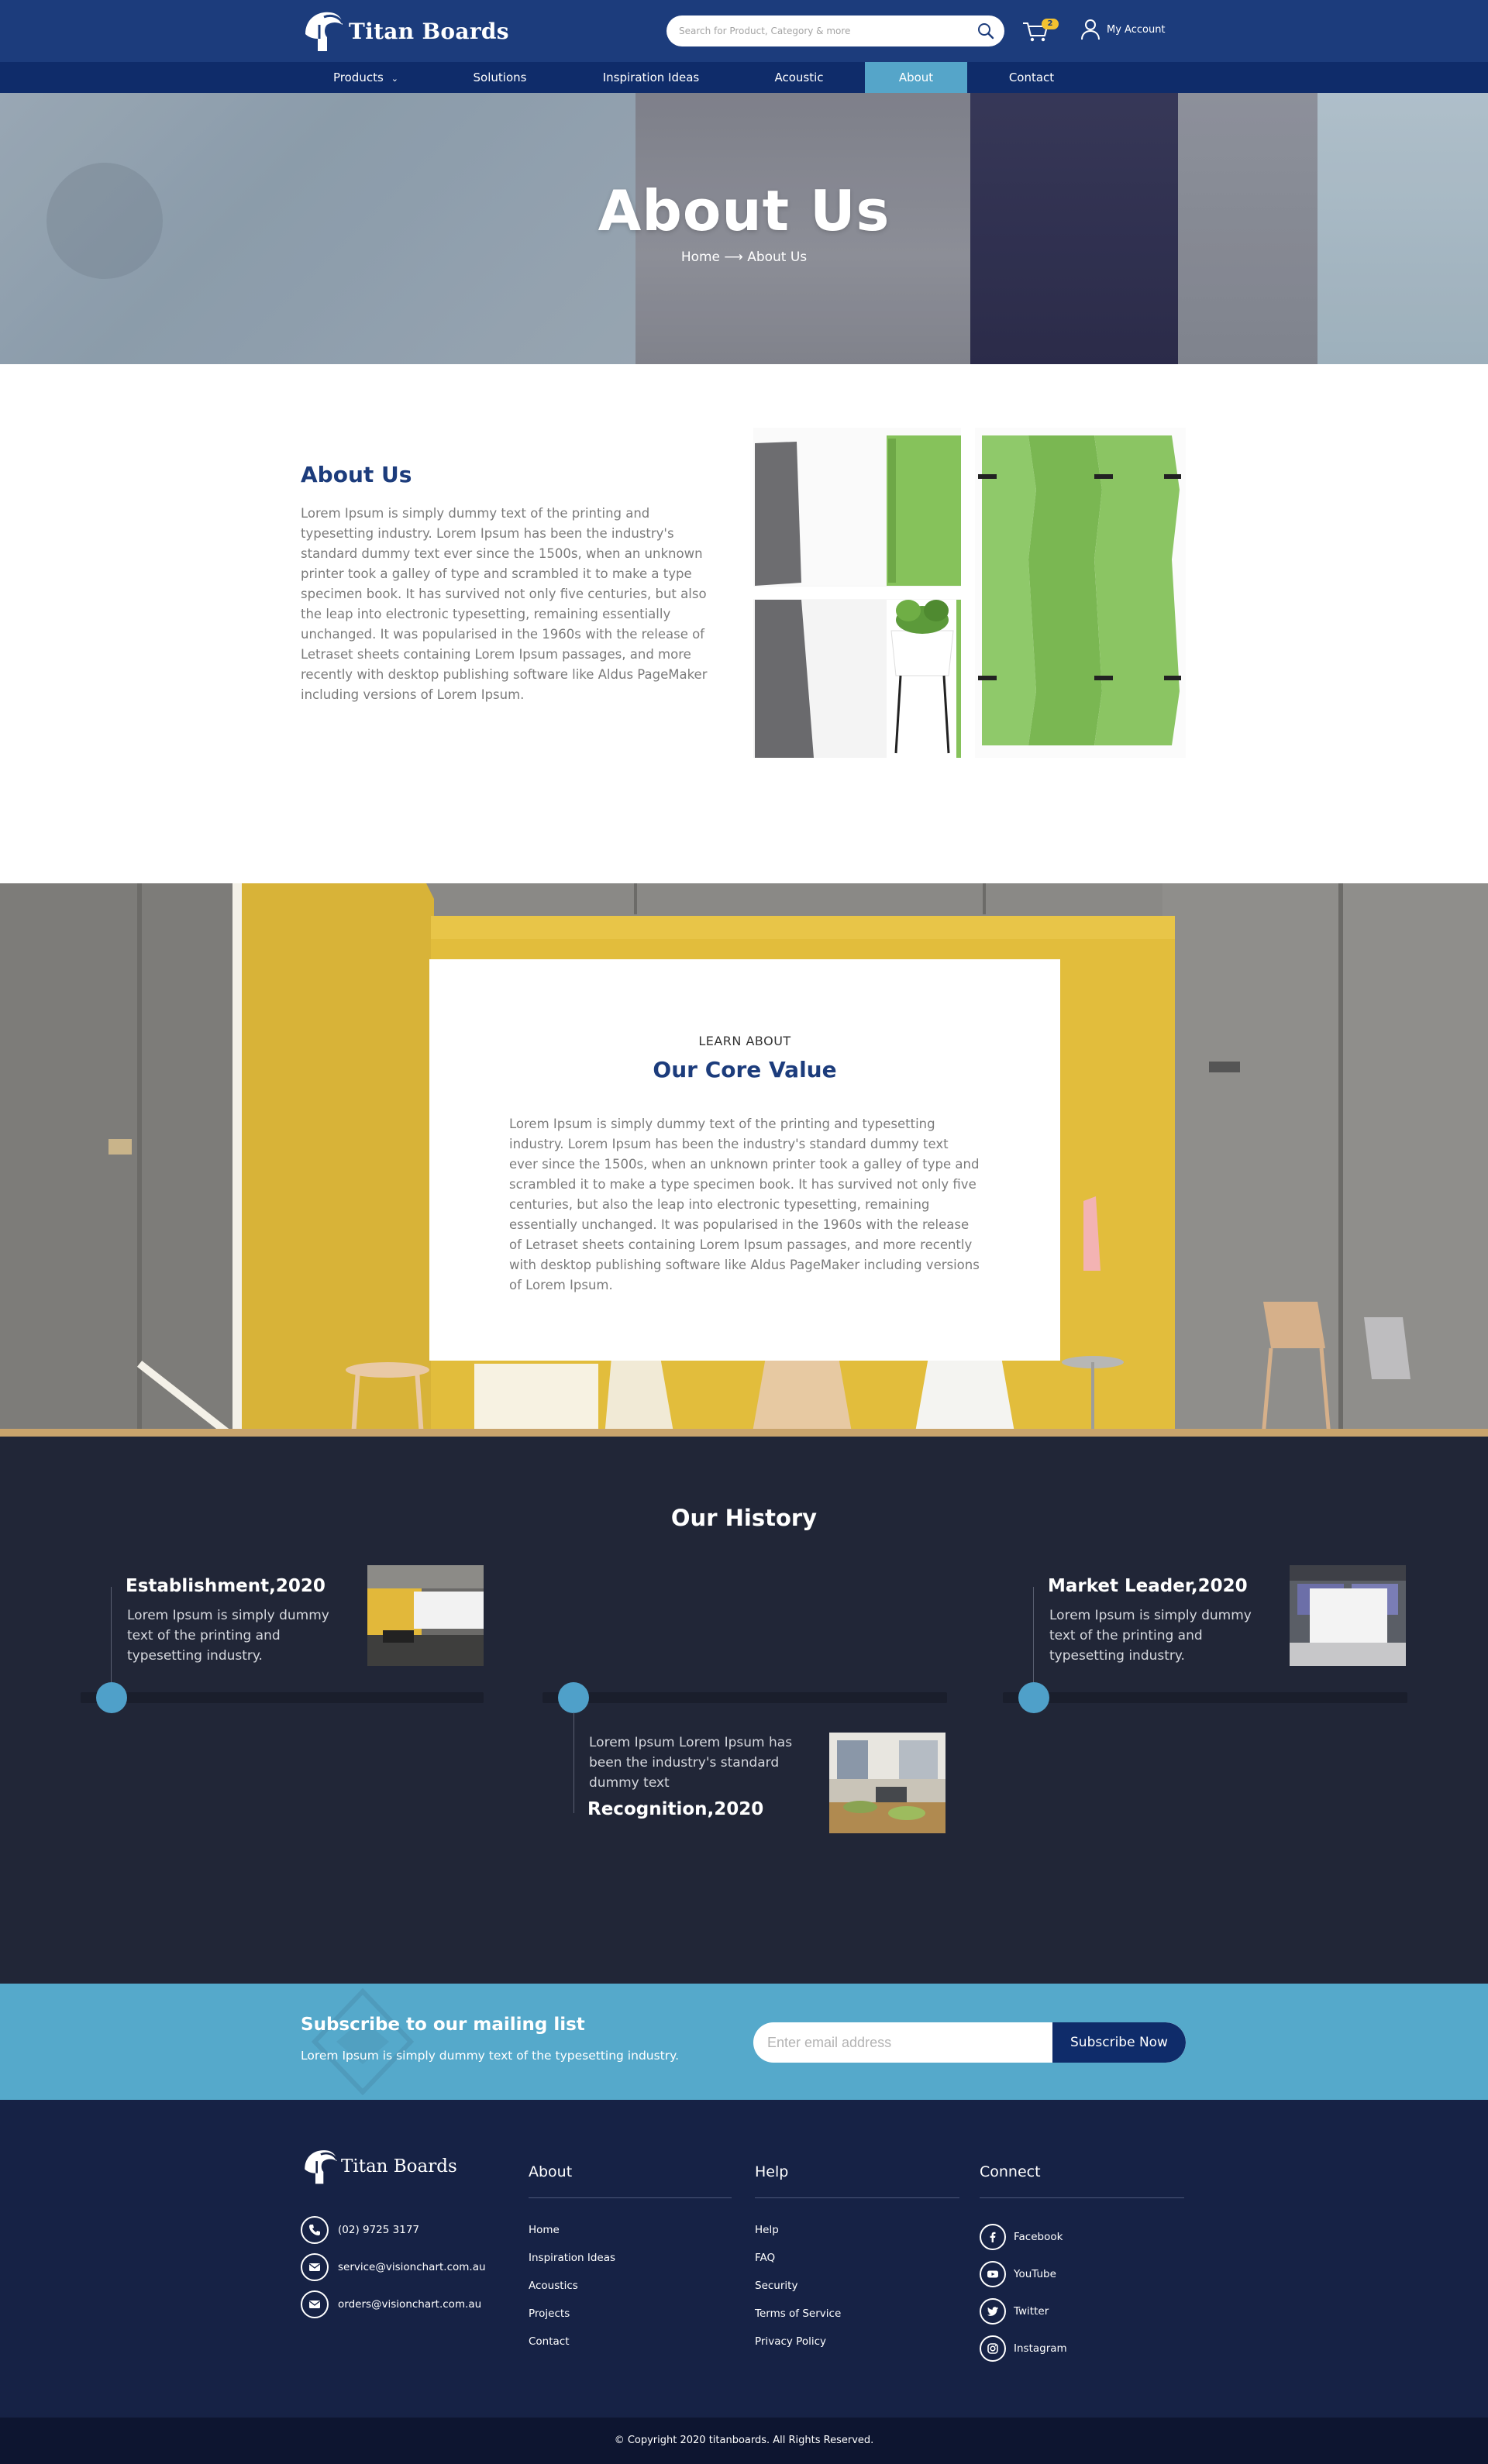 The image size is (1488, 2464). What do you see at coordinates (358, 77) in the screenshot?
I see `nav-label: Products` at bounding box center [358, 77].